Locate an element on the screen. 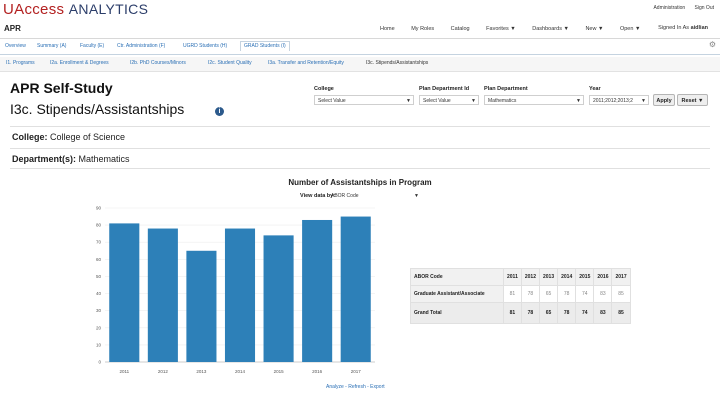 The width and height of the screenshot is (720, 405). nav-my-roles: My Roles is located at coordinates (422, 29).